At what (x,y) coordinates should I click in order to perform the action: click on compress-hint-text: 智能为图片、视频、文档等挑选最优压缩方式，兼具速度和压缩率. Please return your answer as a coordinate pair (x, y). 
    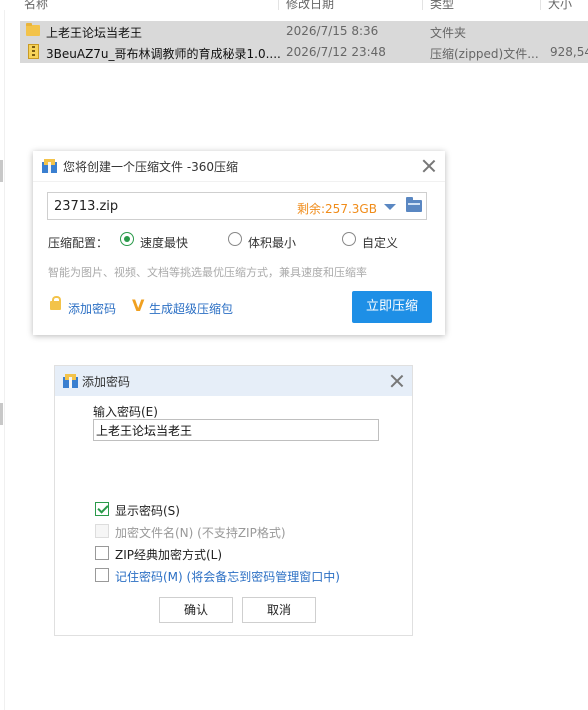
    Looking at the image, I should click on (207, 272).